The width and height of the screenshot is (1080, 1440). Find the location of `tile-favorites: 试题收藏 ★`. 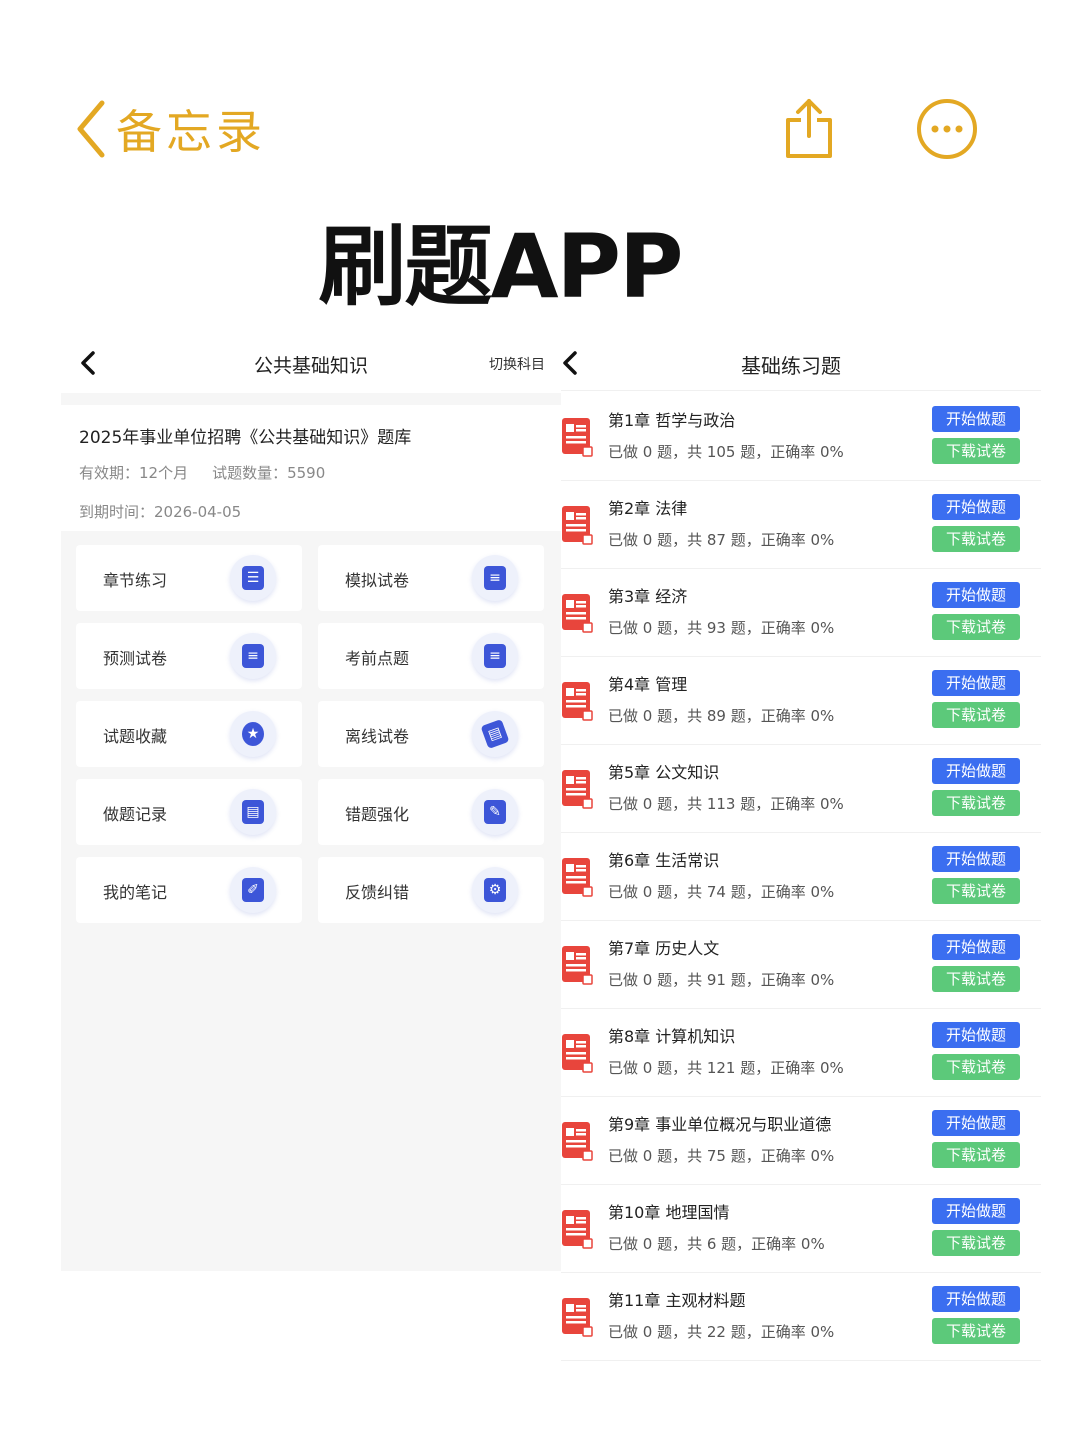

tile-favorites: 试题收藏 ★ is located at coordinates (189, 734).